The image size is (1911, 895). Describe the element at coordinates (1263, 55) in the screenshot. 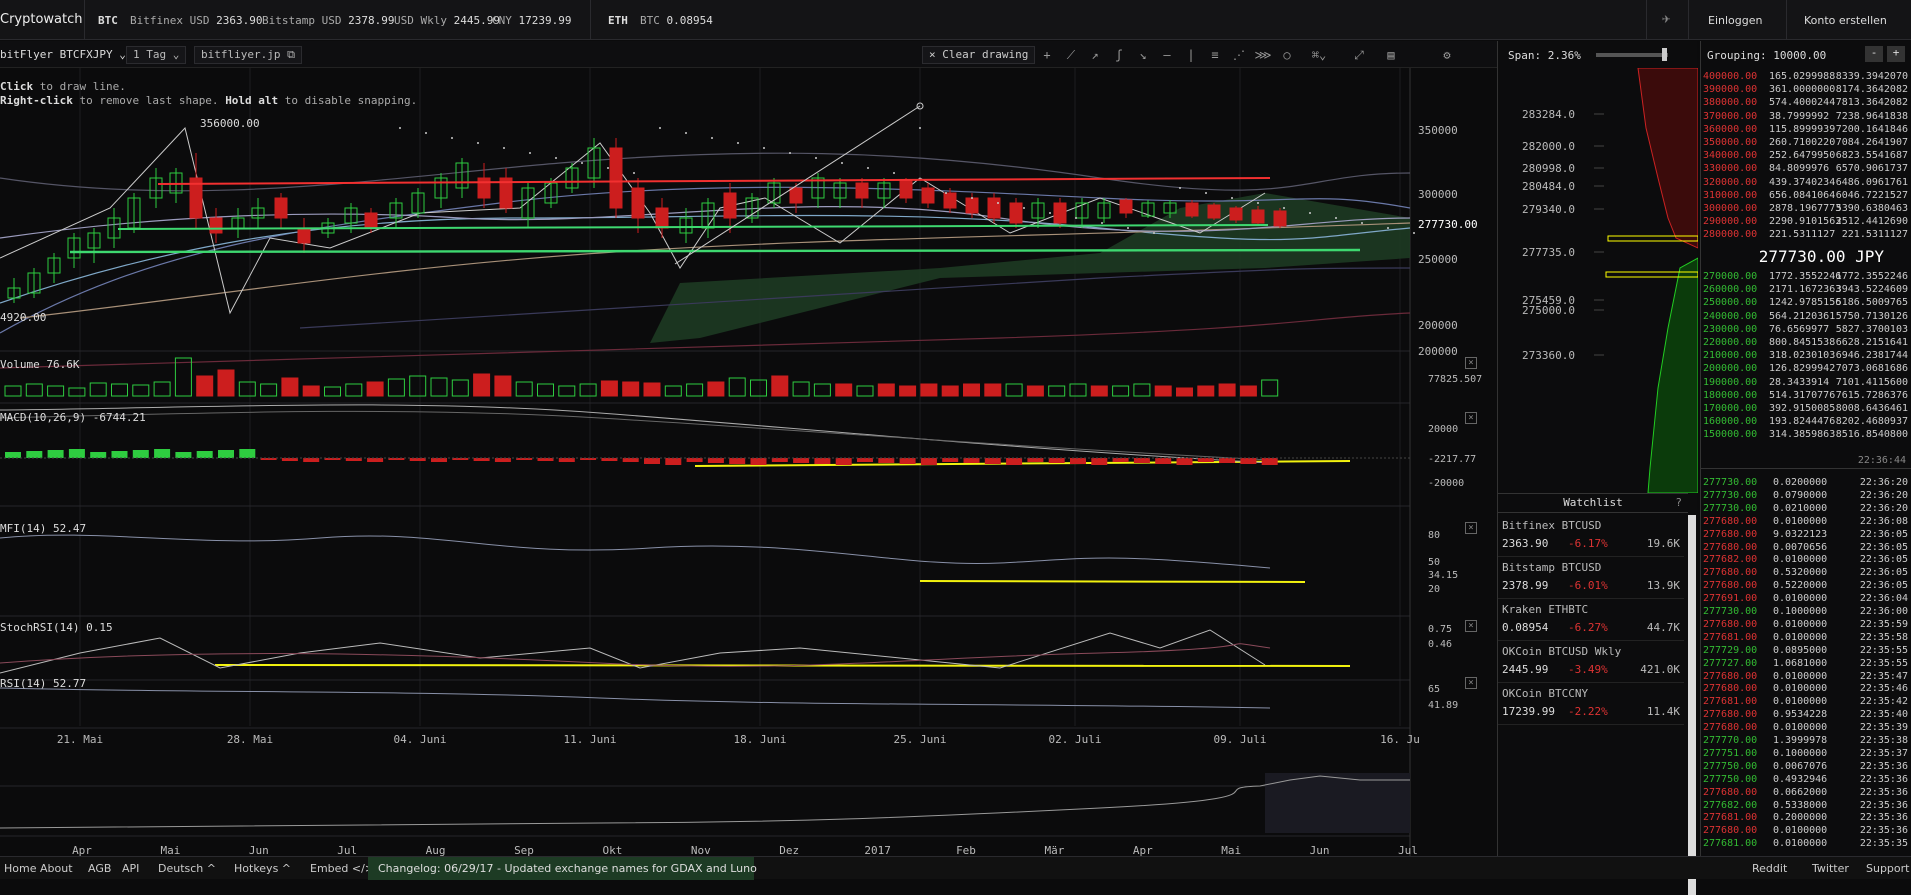

I see `fibonacci-tool-icon: ⋙` at that location.